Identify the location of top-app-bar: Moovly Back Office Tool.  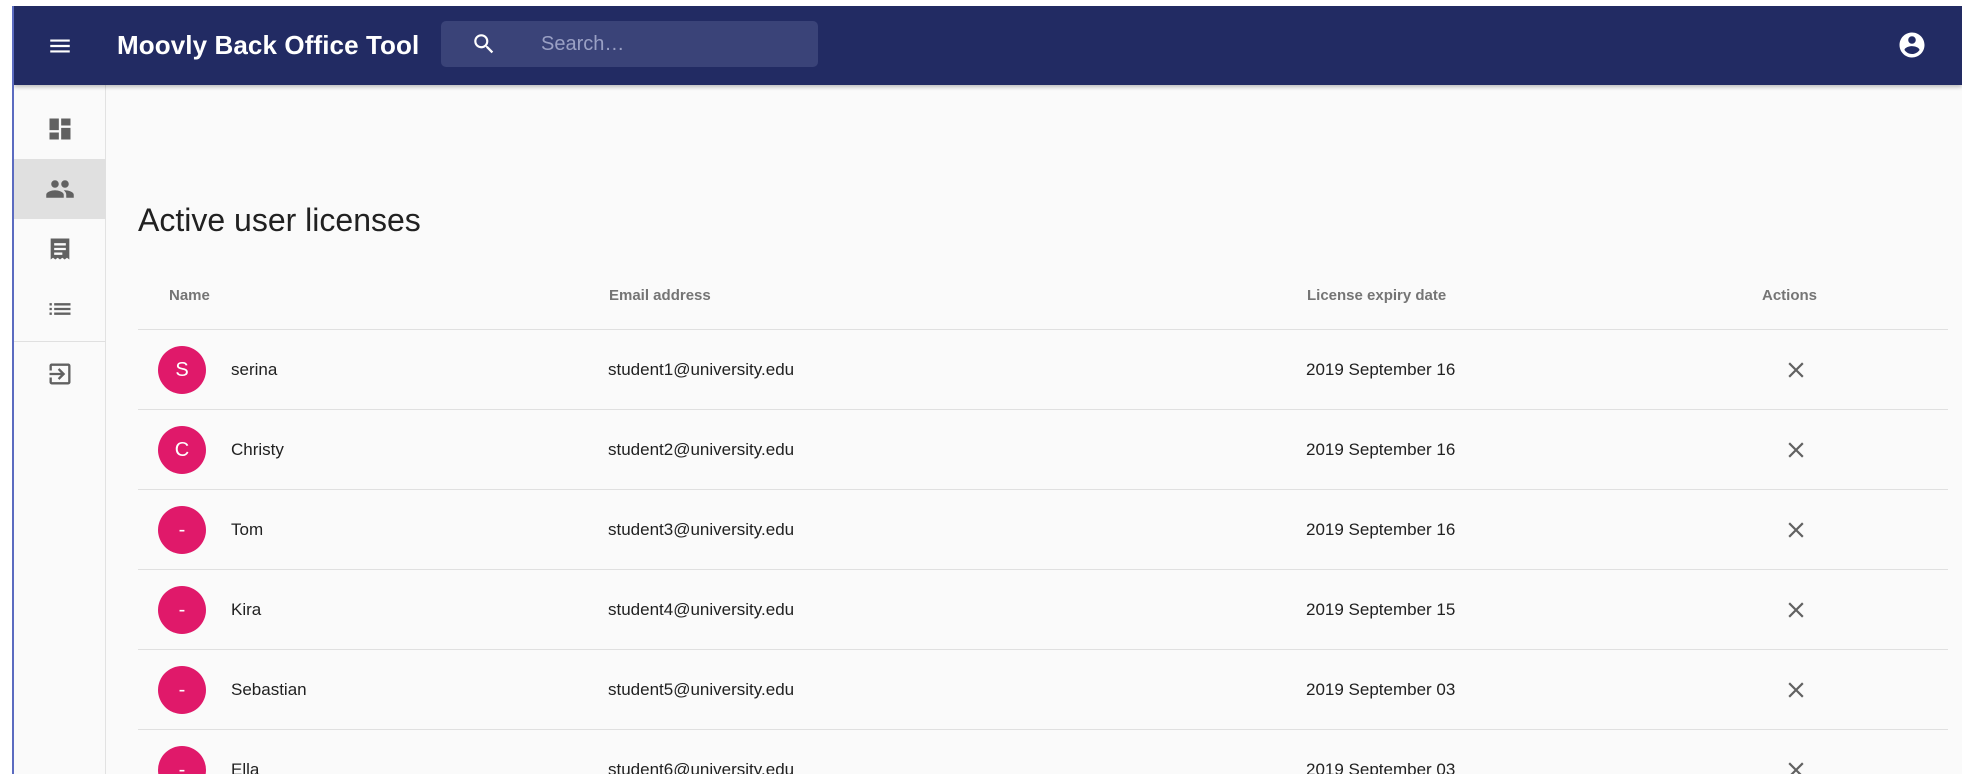
(988, 45).